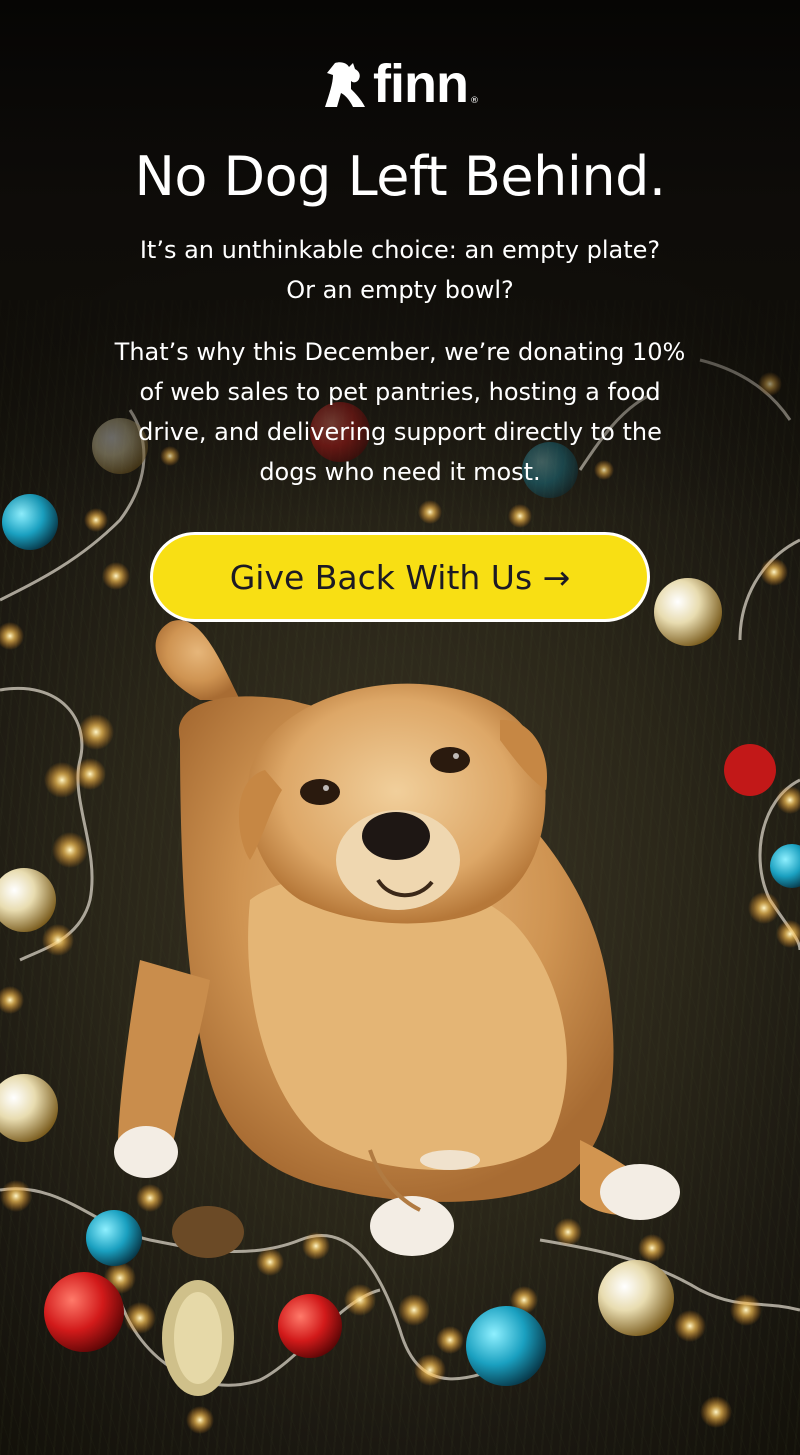  What do you see at coordinates (203, 1301) in the screenshot?
I see `pinecone-icon` at bounding box center [203, 1301].